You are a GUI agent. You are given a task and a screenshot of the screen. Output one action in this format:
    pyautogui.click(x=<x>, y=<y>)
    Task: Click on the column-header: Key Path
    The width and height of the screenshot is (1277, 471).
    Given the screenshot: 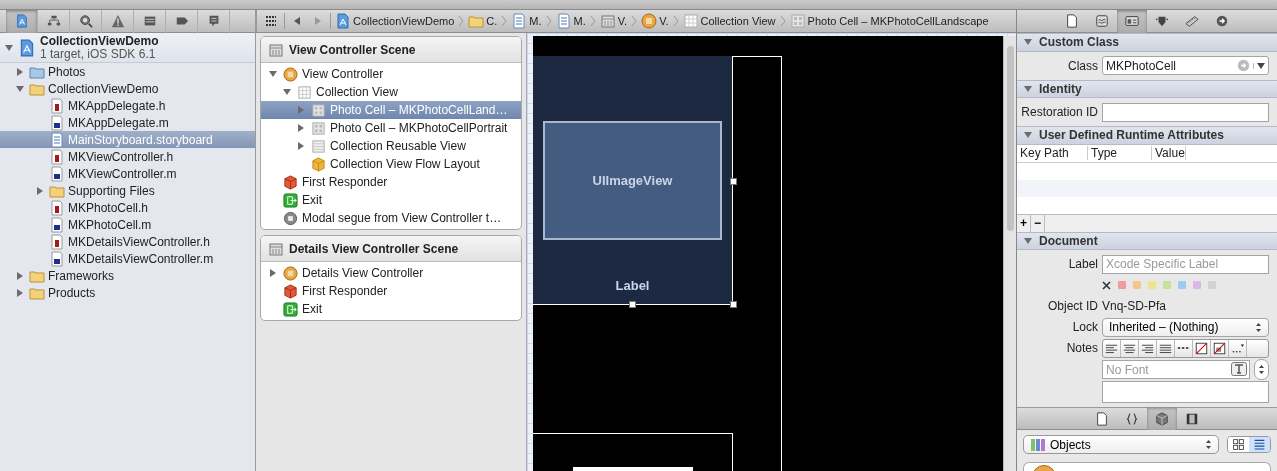 What is the action you would take?
    pyautogui.click(x=1052, y=153)
    